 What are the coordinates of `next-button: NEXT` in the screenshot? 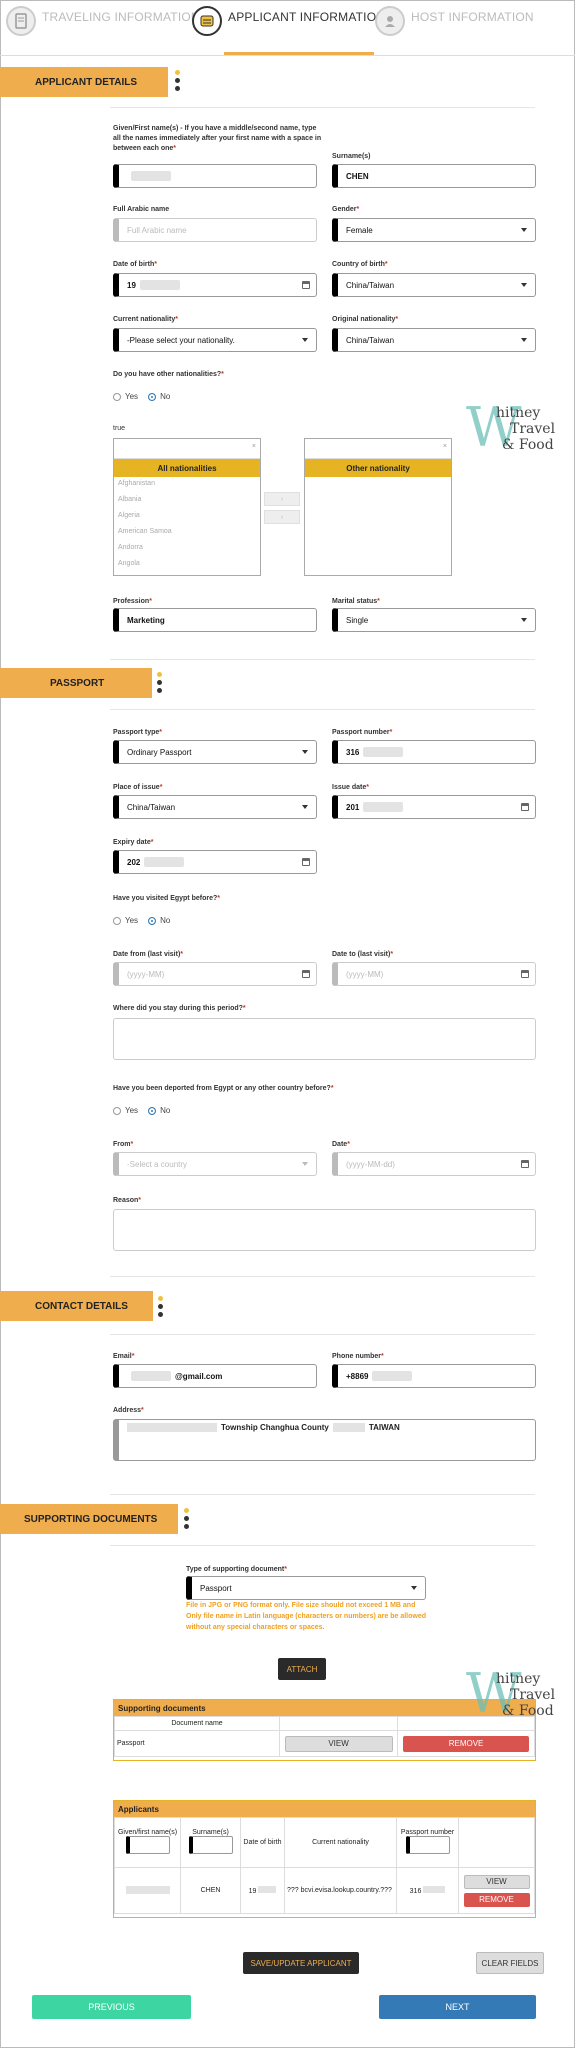 It's located at (457, 2007).